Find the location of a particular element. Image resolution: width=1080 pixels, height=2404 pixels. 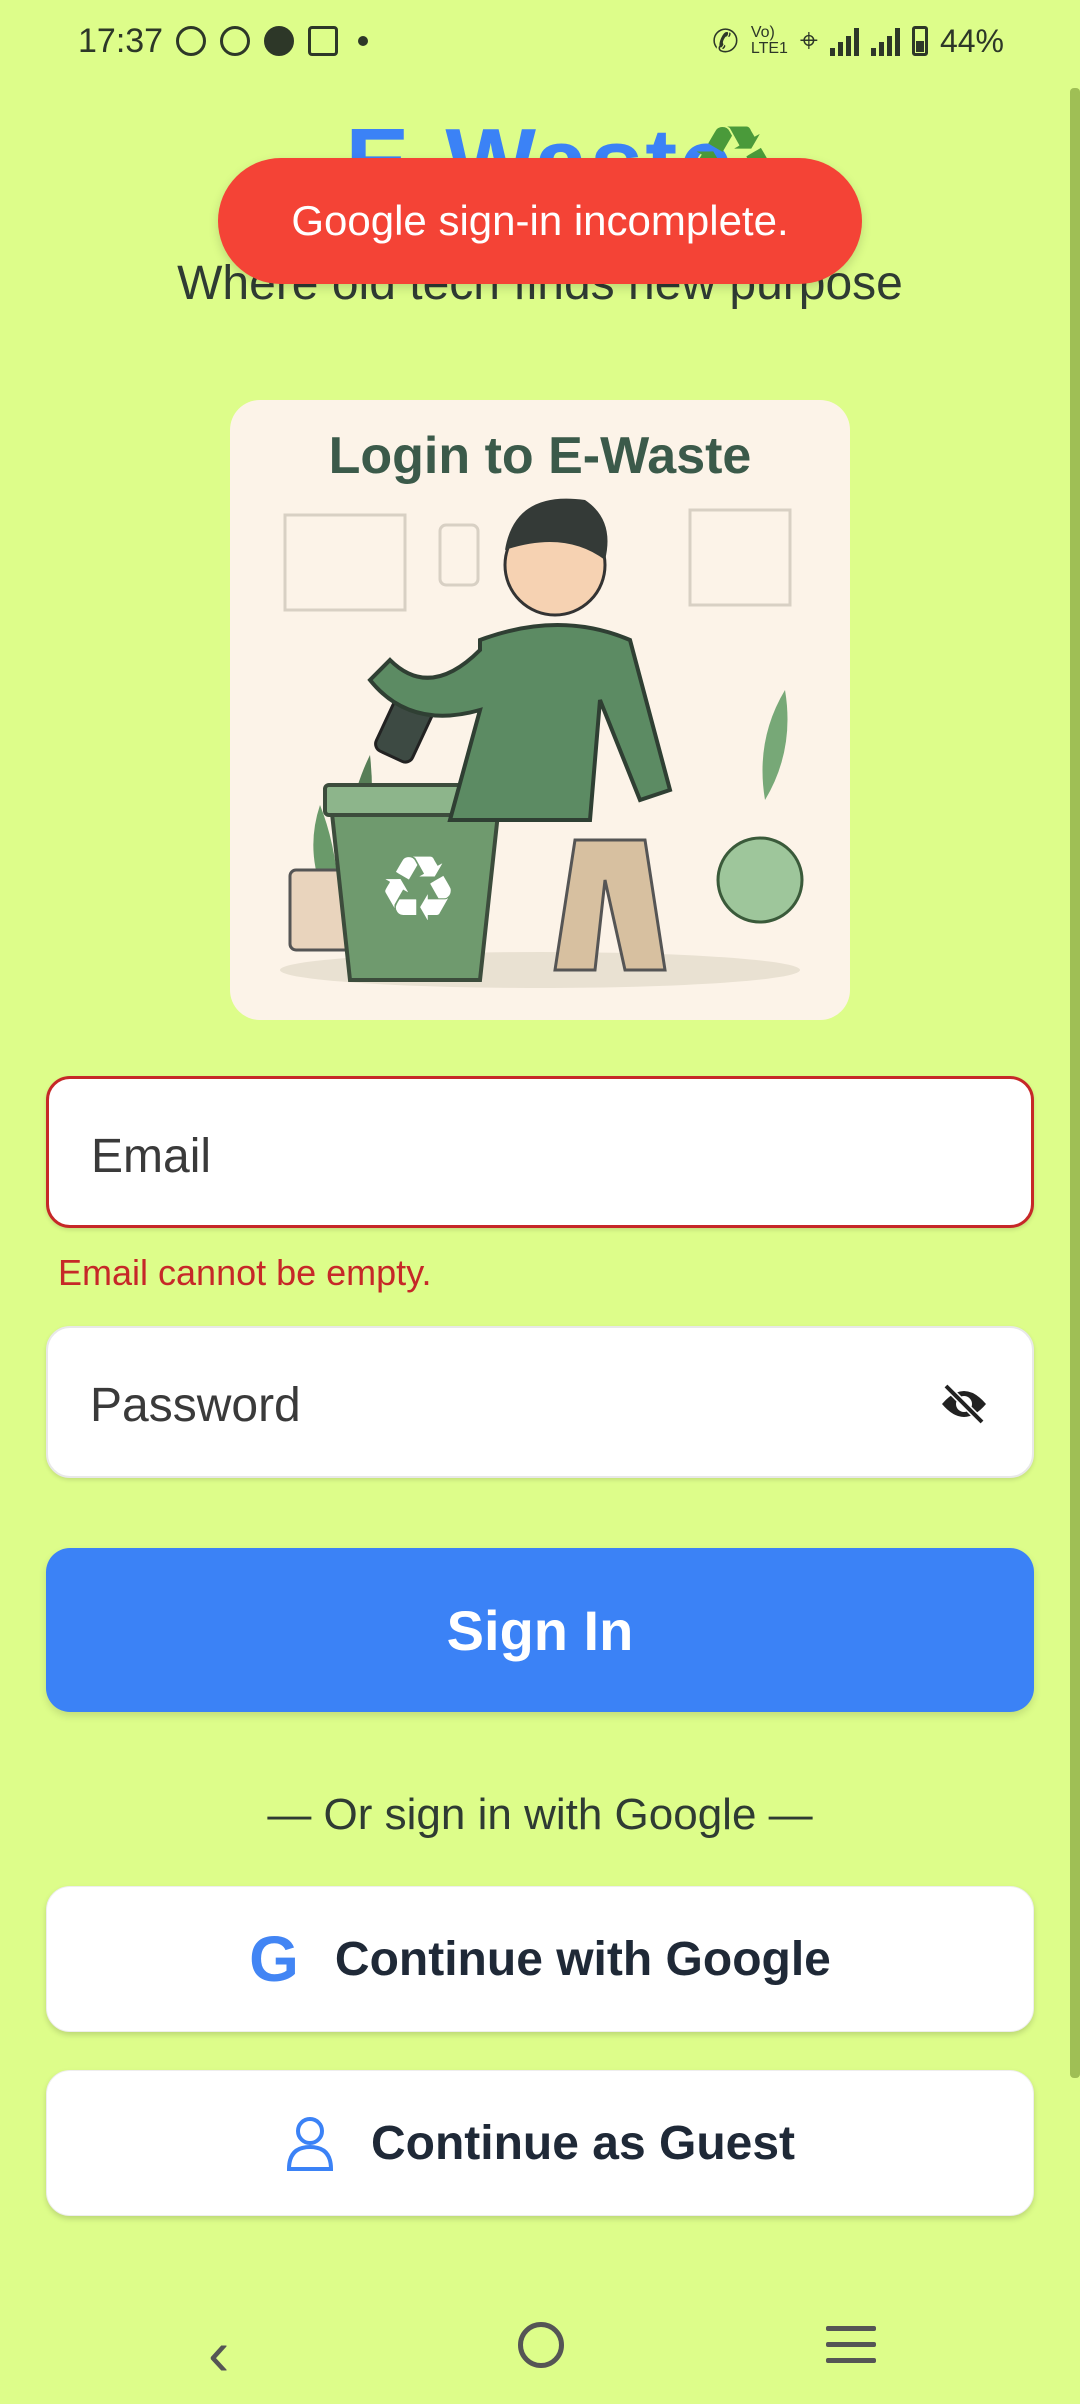

gmail-icon is located at coordinates (323, 41).